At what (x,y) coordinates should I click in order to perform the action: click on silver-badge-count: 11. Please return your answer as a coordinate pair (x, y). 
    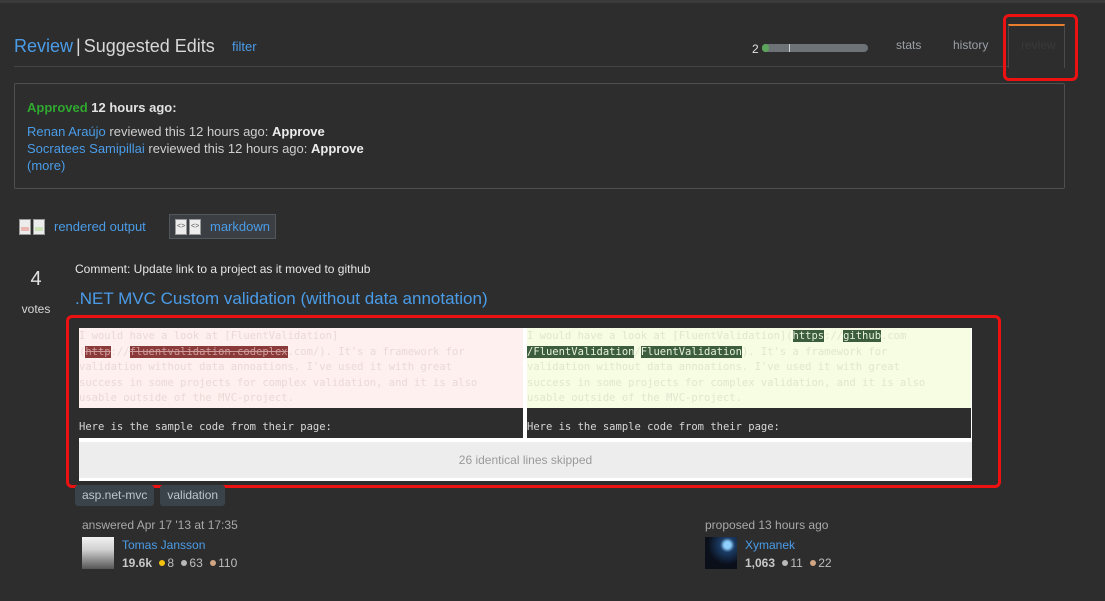
    Looking at the image, I should click on (796, 563).